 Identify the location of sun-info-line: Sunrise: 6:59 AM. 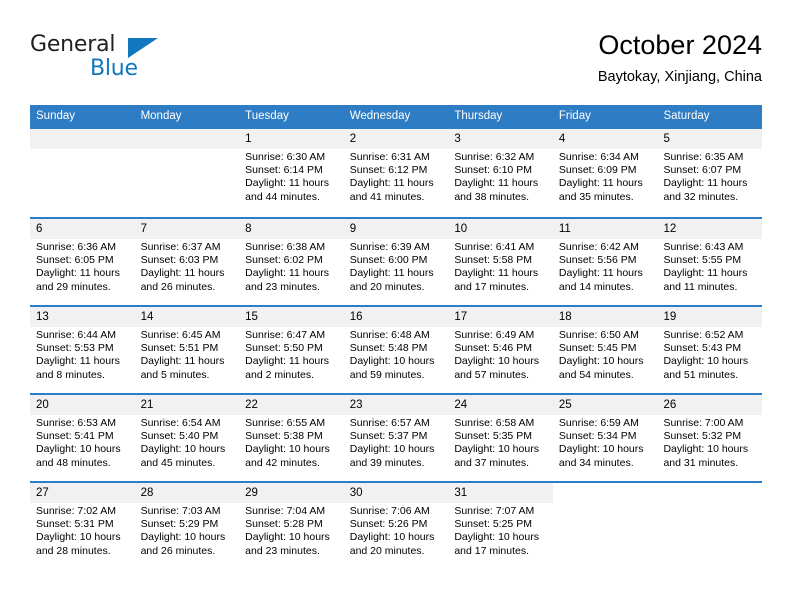
(598, 423).